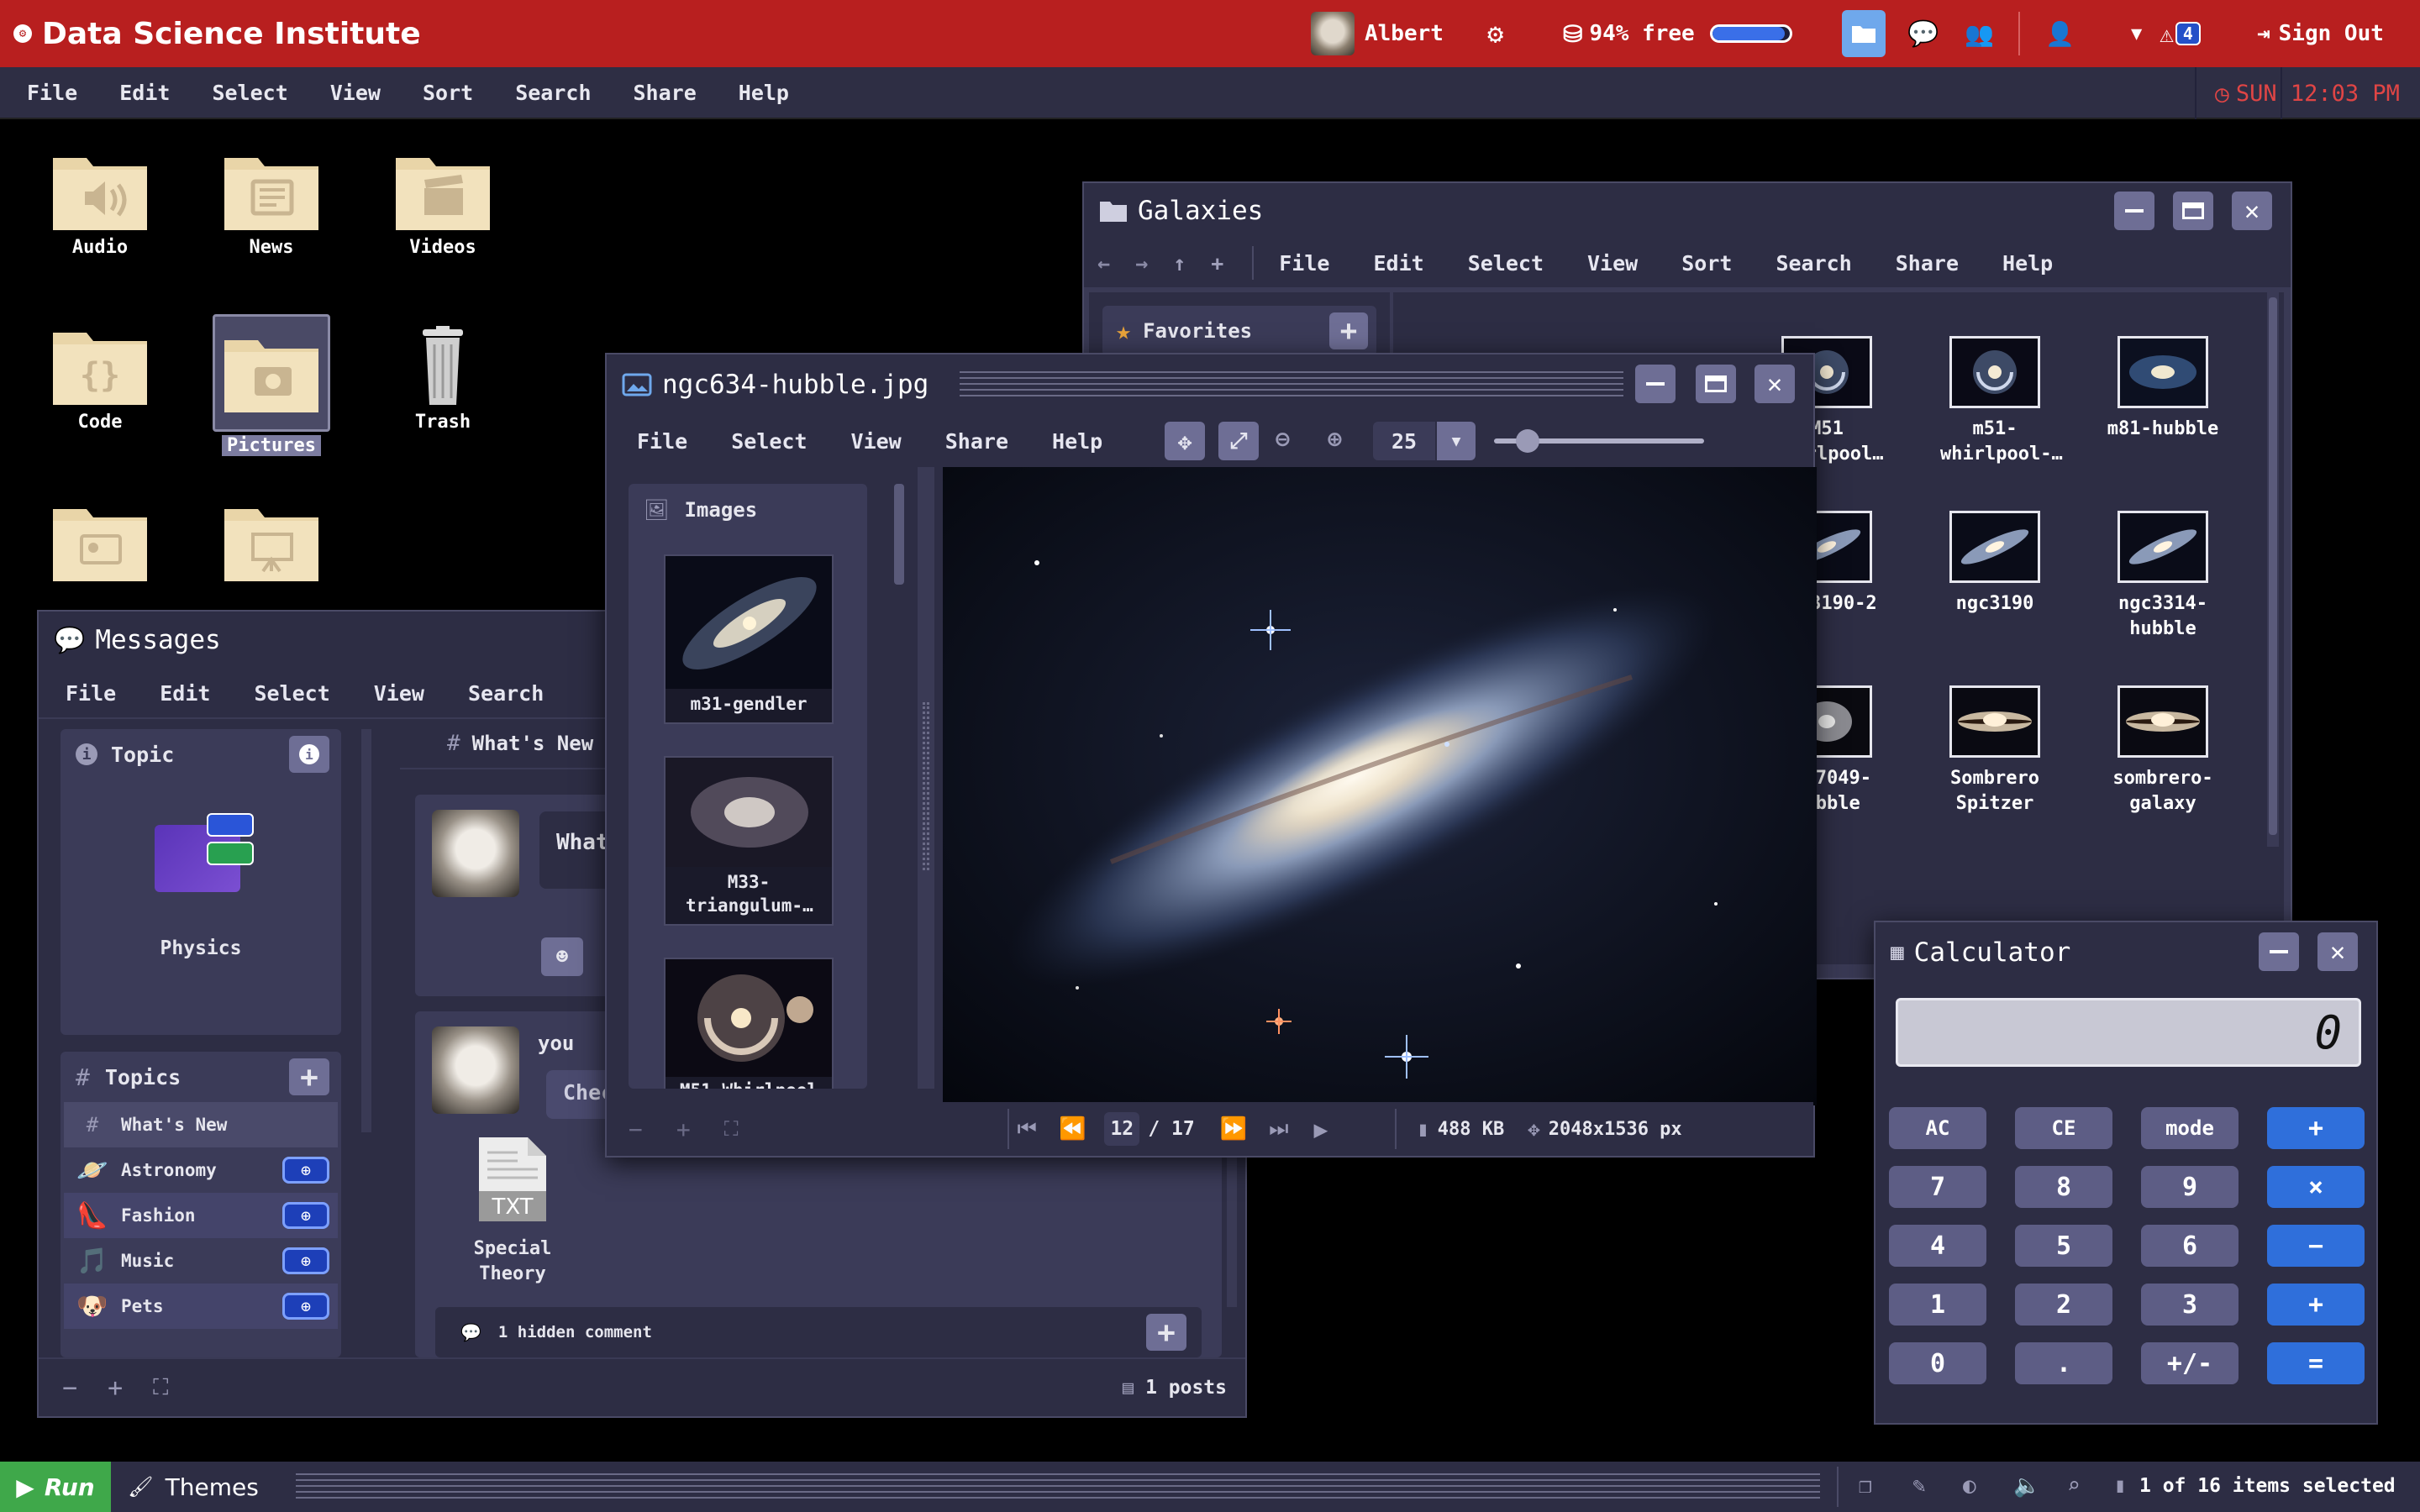 The width and height of the screenshot is (2420, 1512). What do you see at coordinates (1233, 1129) in the screenshot?
I see `next-page-icon: ⏩` at bounding box center [1233, 1129].